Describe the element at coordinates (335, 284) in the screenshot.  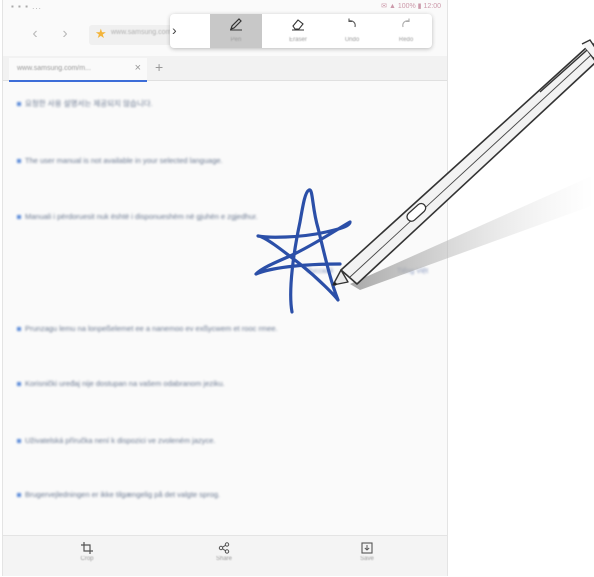
I see `pen-nib` at that location.